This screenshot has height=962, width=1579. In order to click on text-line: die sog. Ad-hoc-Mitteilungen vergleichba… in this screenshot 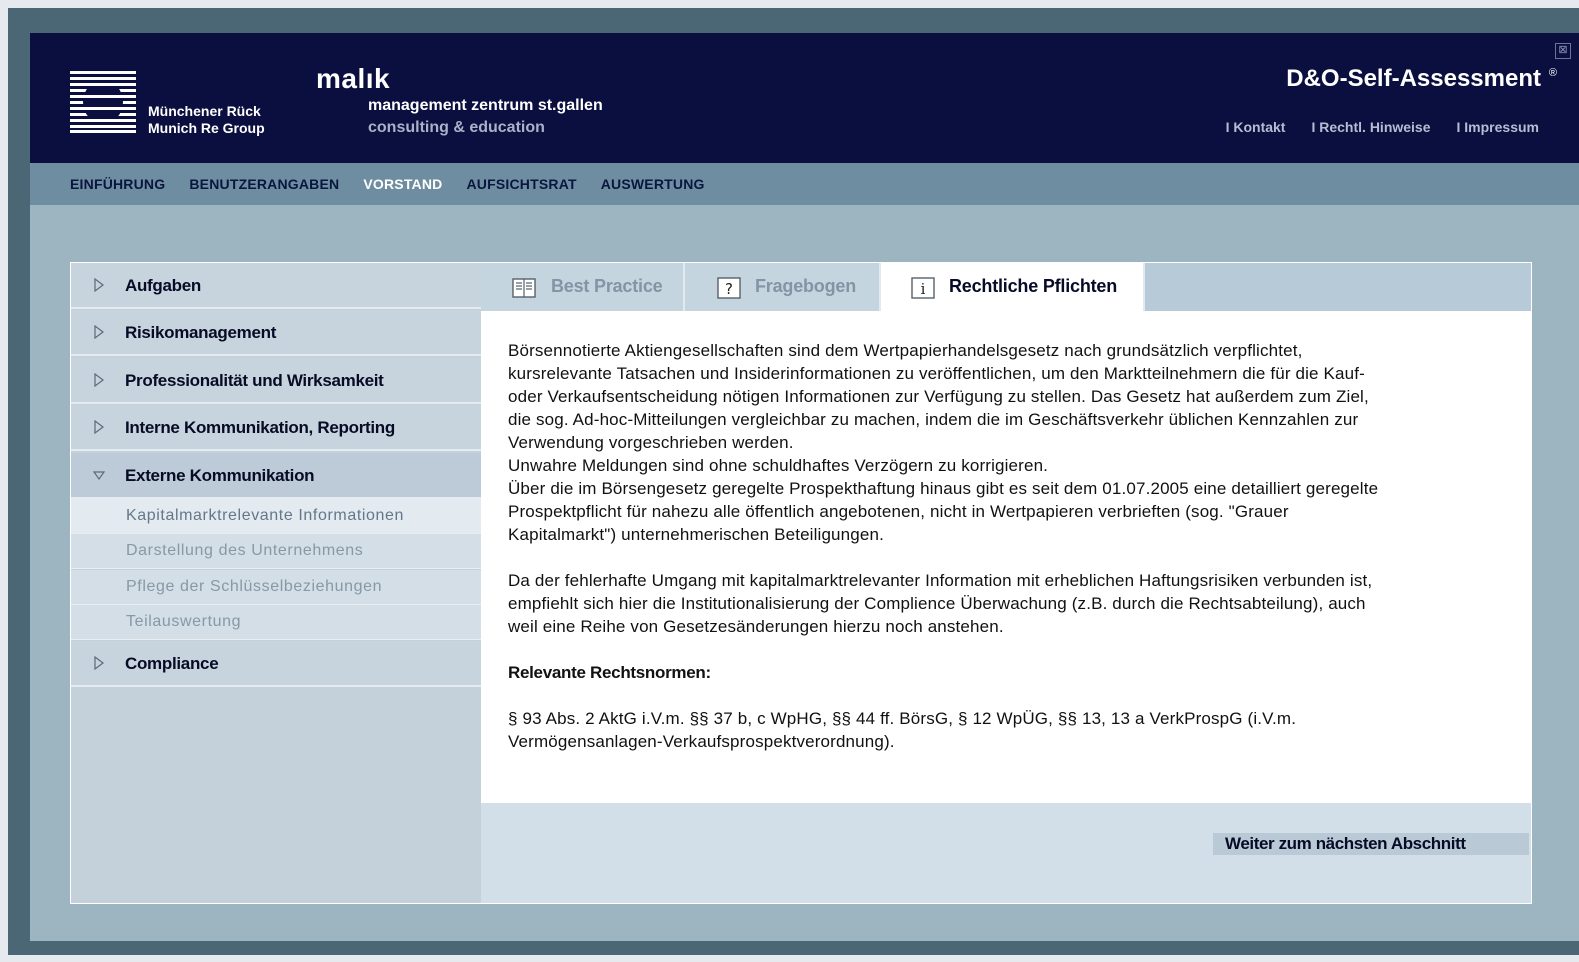, I will do `click(933, 419)`.